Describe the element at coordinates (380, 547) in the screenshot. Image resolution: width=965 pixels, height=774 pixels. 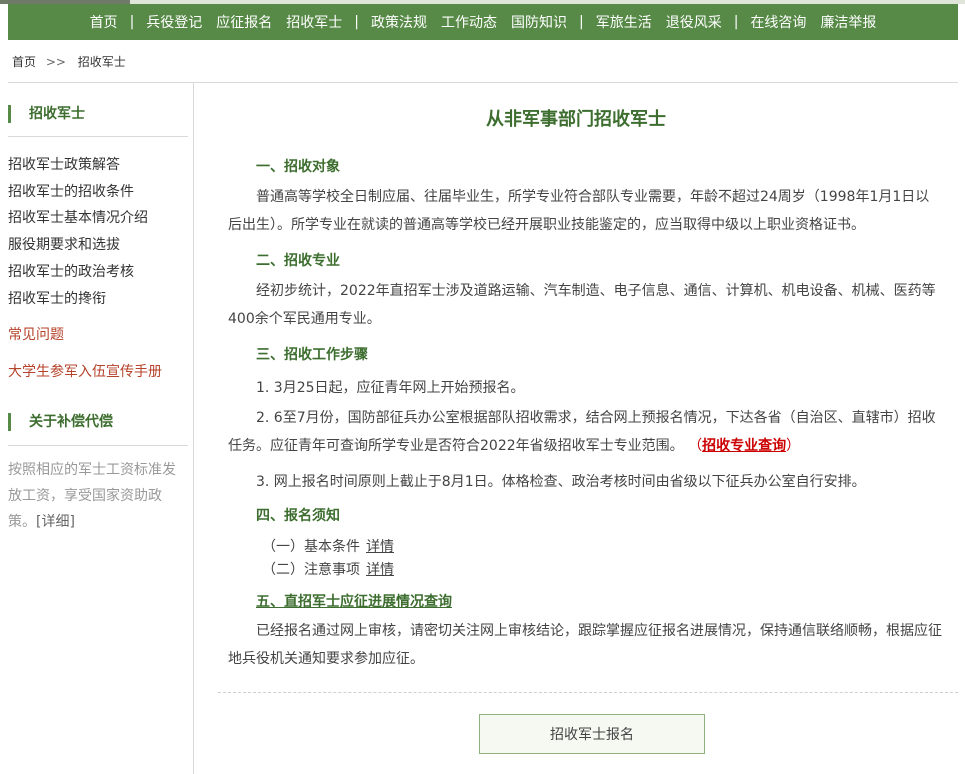
I see `notice-basic-detail-link: 详情` at that location.